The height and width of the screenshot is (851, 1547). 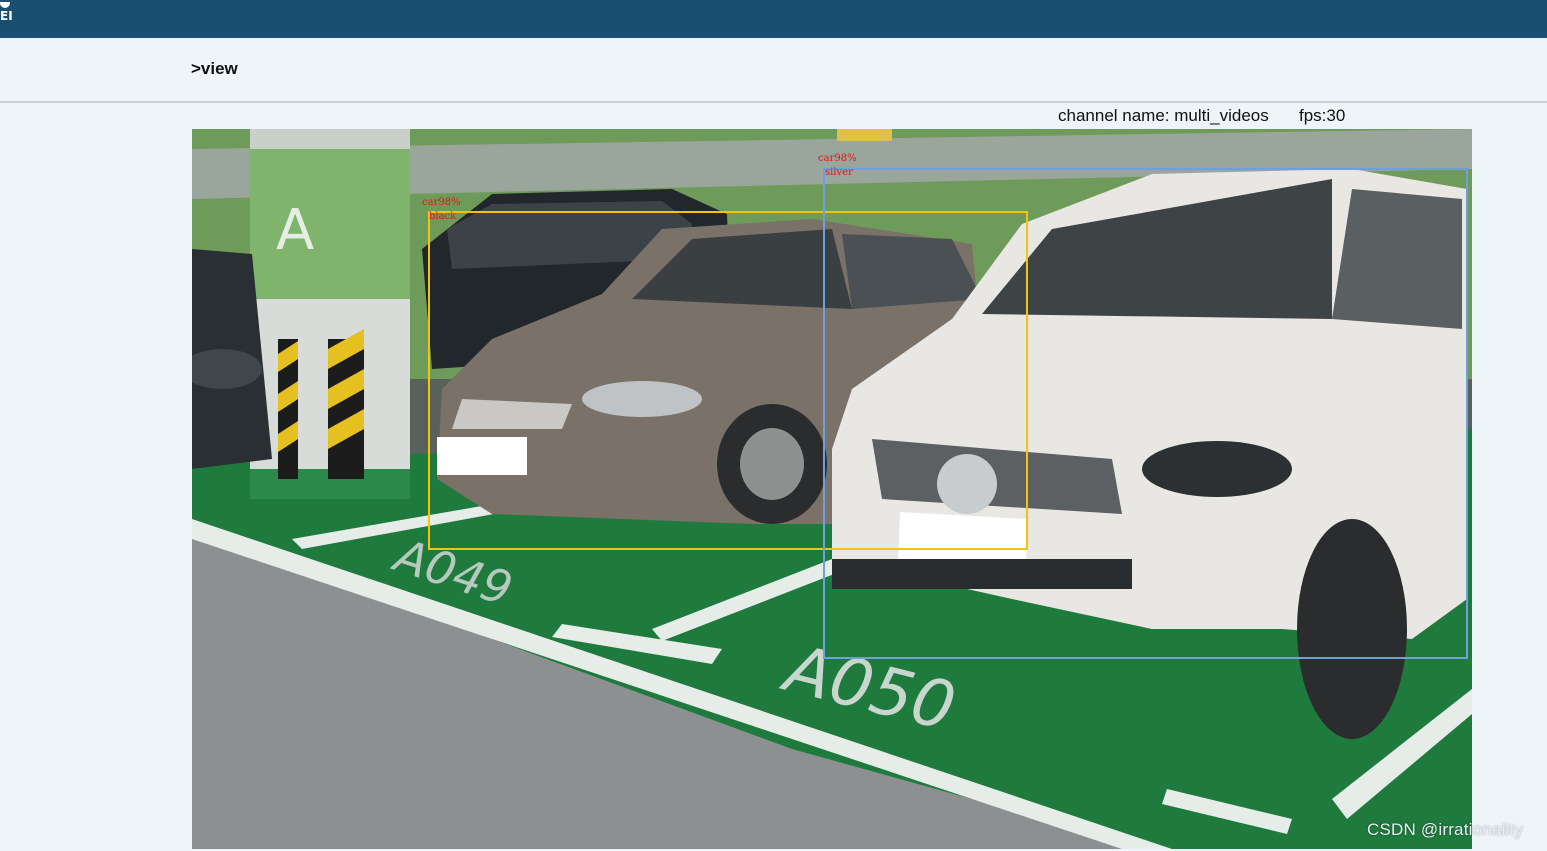 I want to click on brand-logo: EI, so click(x=10, y=15).